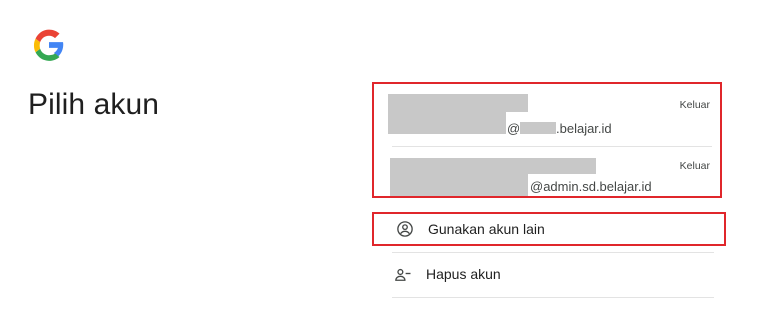 Image resolution: width=760 pixels, height=320 pixels. Describe the element at coordinates (591, 186) in the screenshot. I see `account-email: @admin.sd.belajar.id` at that location.